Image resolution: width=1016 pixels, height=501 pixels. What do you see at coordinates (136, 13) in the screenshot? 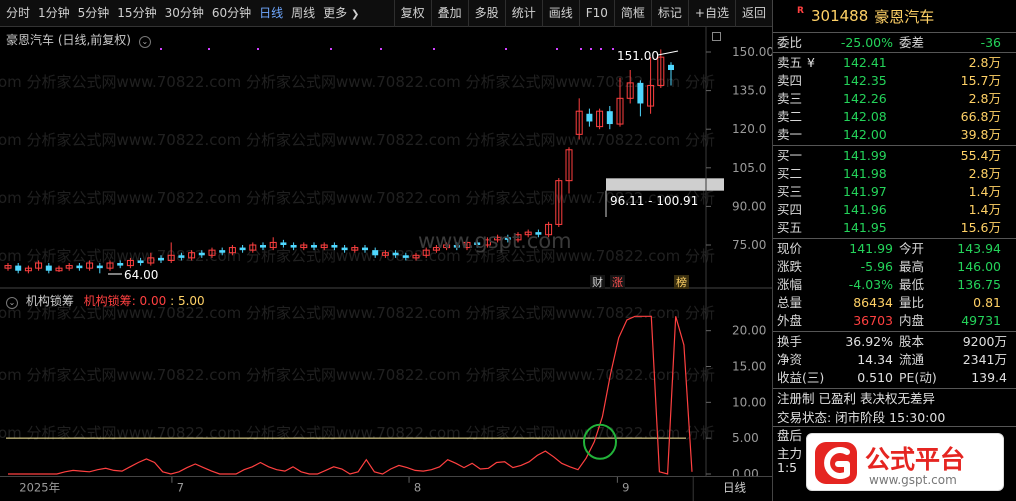
I see `tab-15min: 15分钟` at bounding box center [136, 13].